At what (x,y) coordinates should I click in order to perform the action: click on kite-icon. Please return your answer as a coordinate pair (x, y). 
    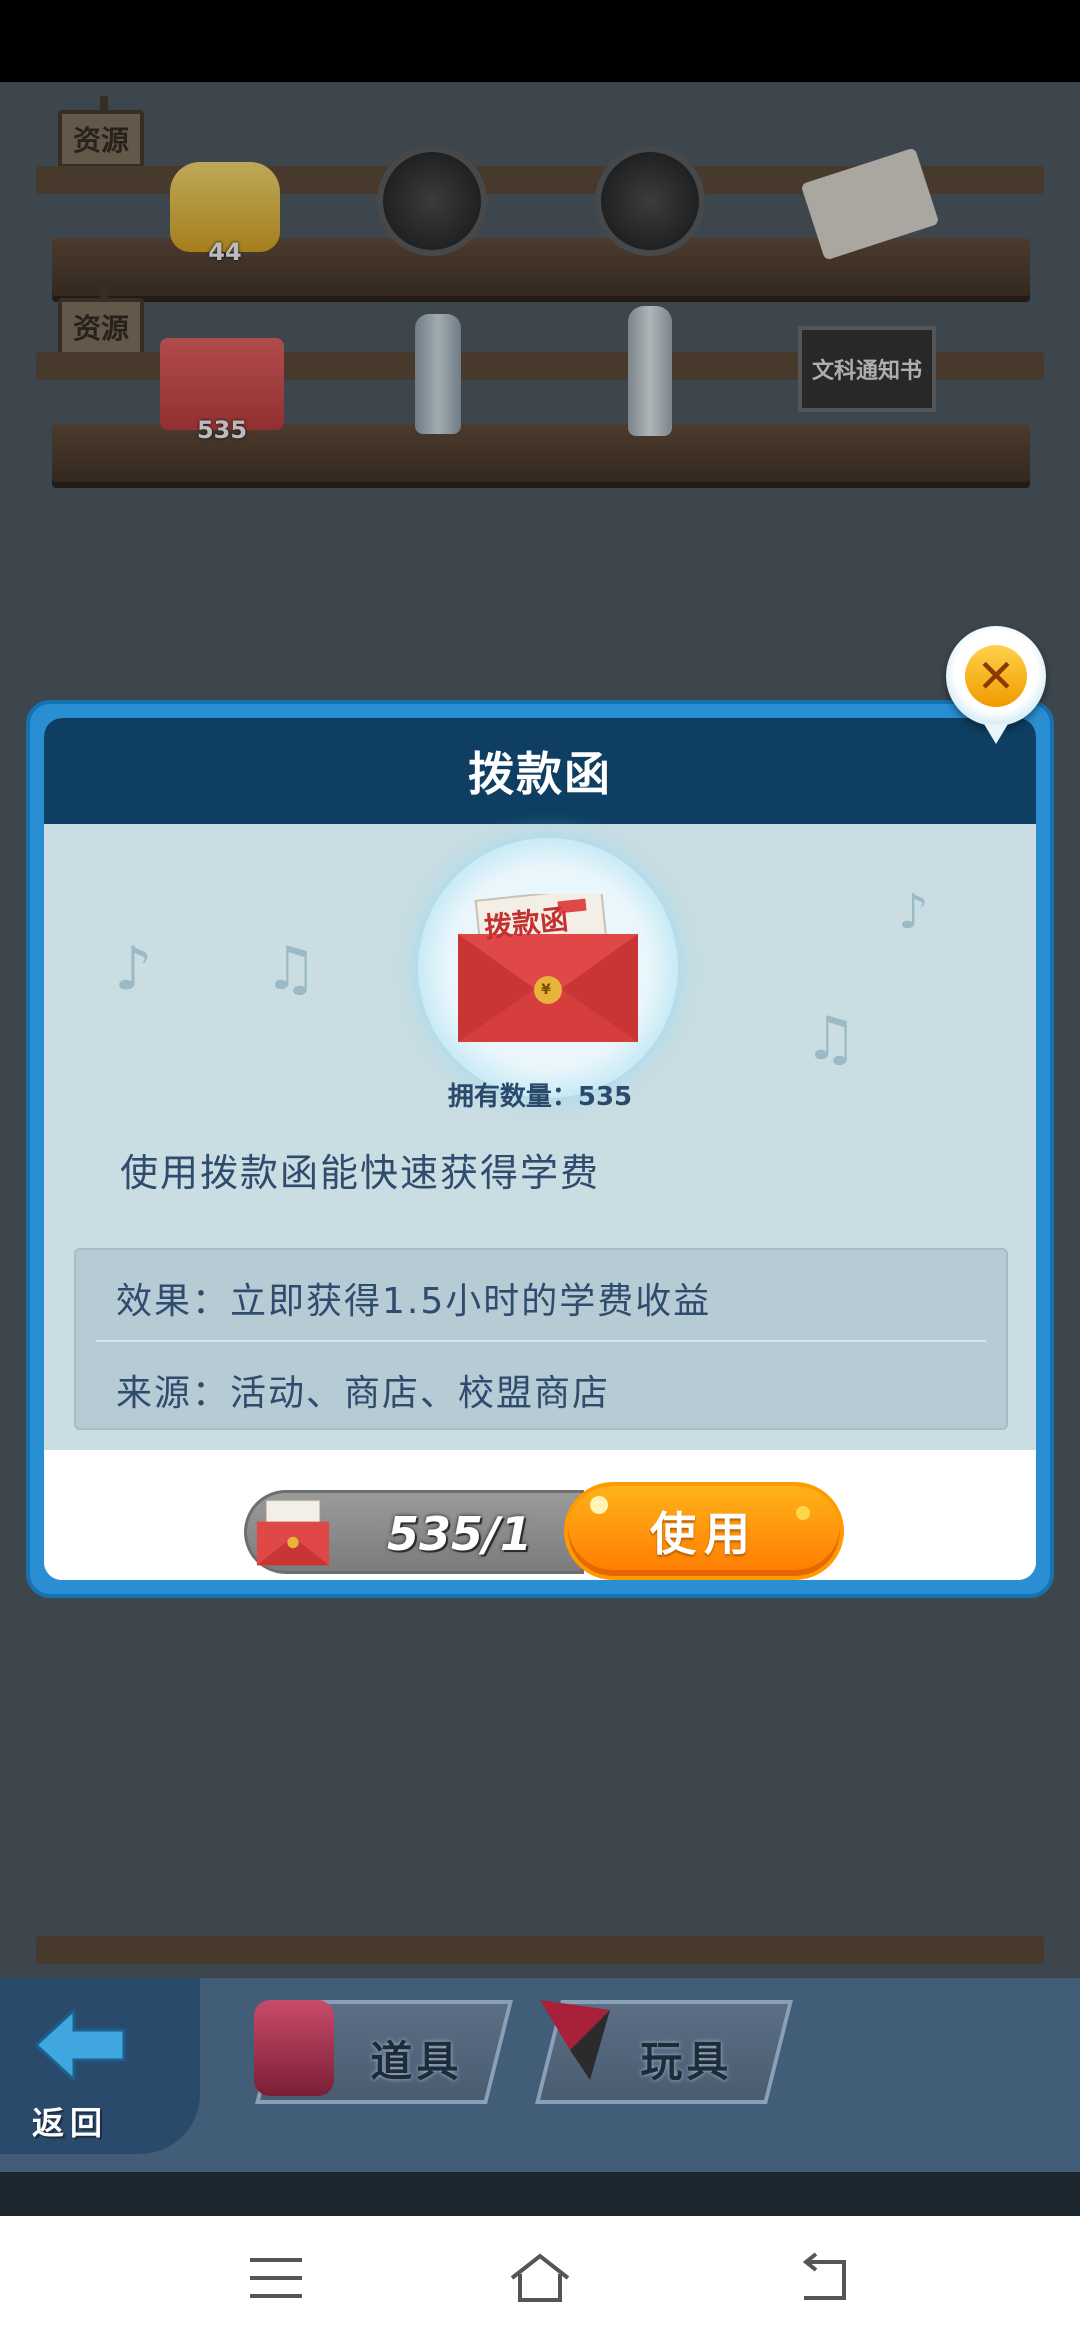
    Looking at the image, I should click on (575, 2040).